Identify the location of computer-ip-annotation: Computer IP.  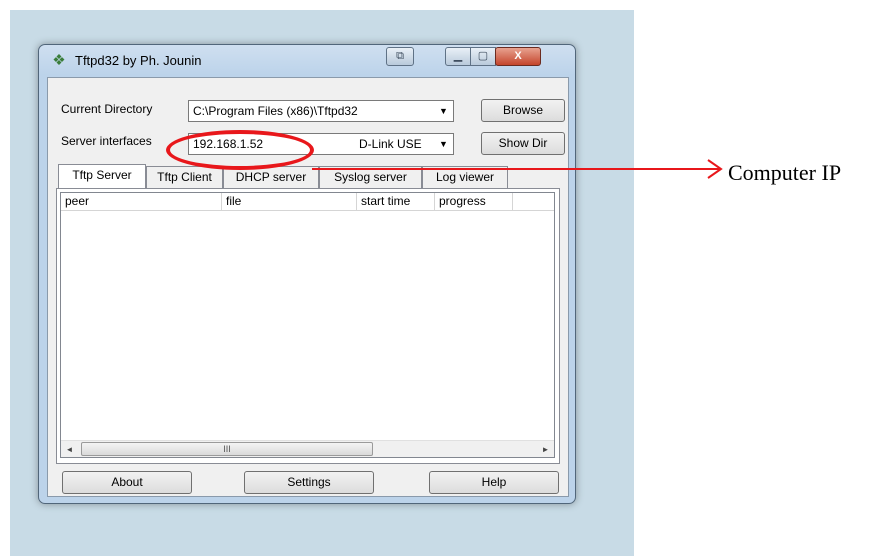
(785, 172).